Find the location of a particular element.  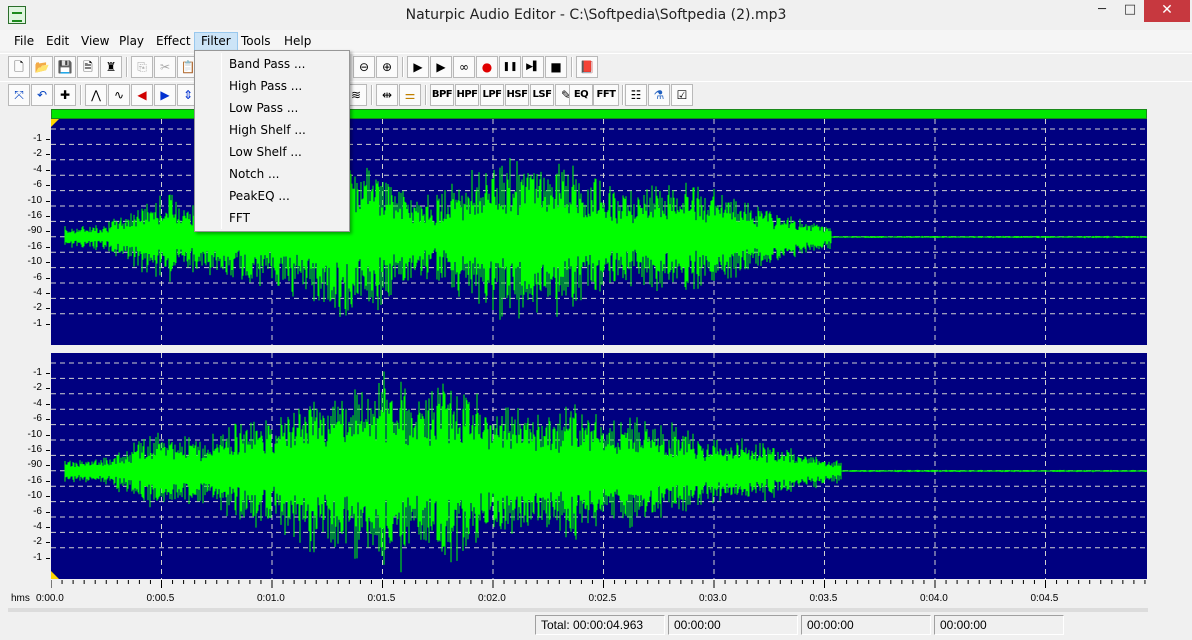

menu-edit: Edit is located at coordinates (57, 41).